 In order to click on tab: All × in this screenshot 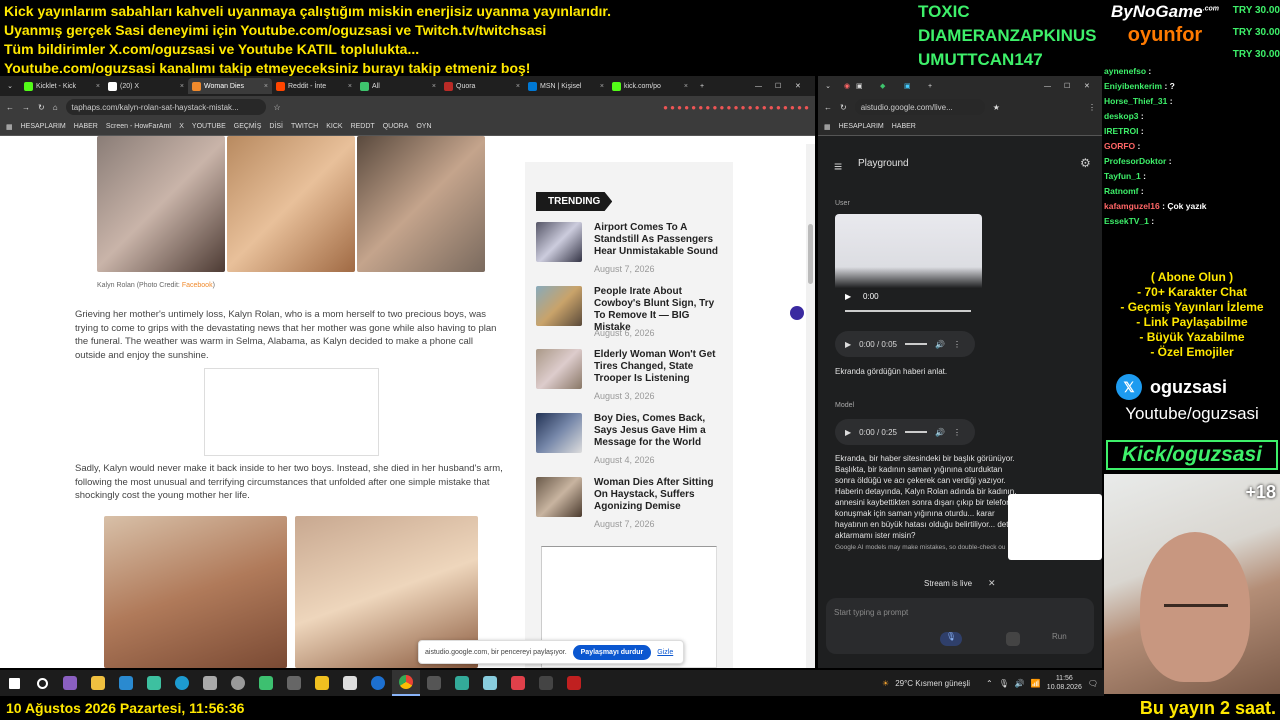, I will do `click(398, 86)`.